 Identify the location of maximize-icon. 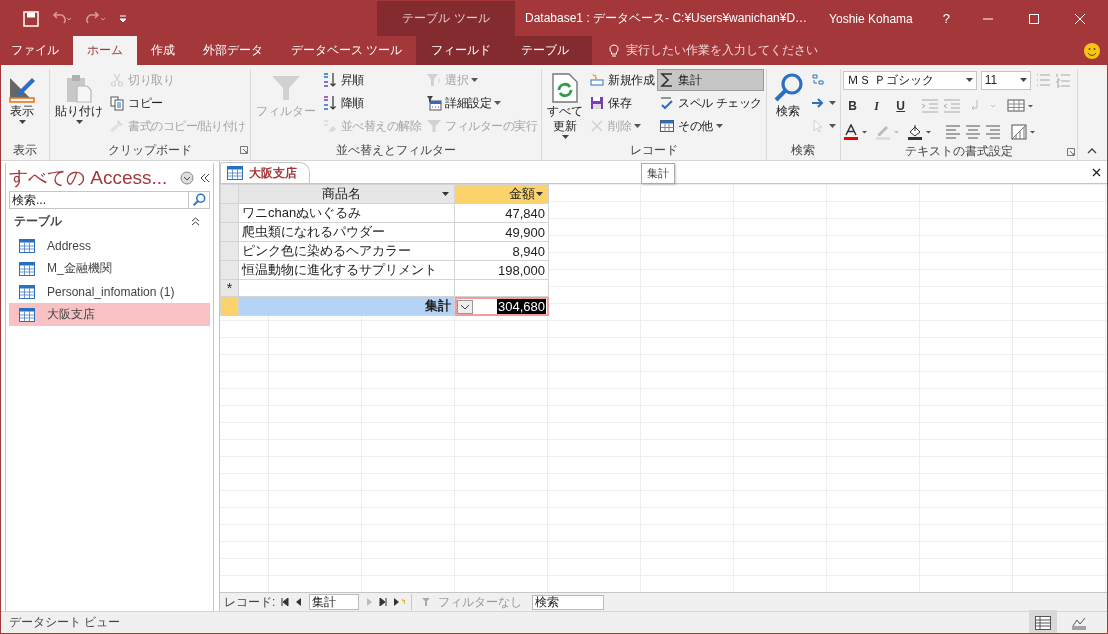
(1033, 18).